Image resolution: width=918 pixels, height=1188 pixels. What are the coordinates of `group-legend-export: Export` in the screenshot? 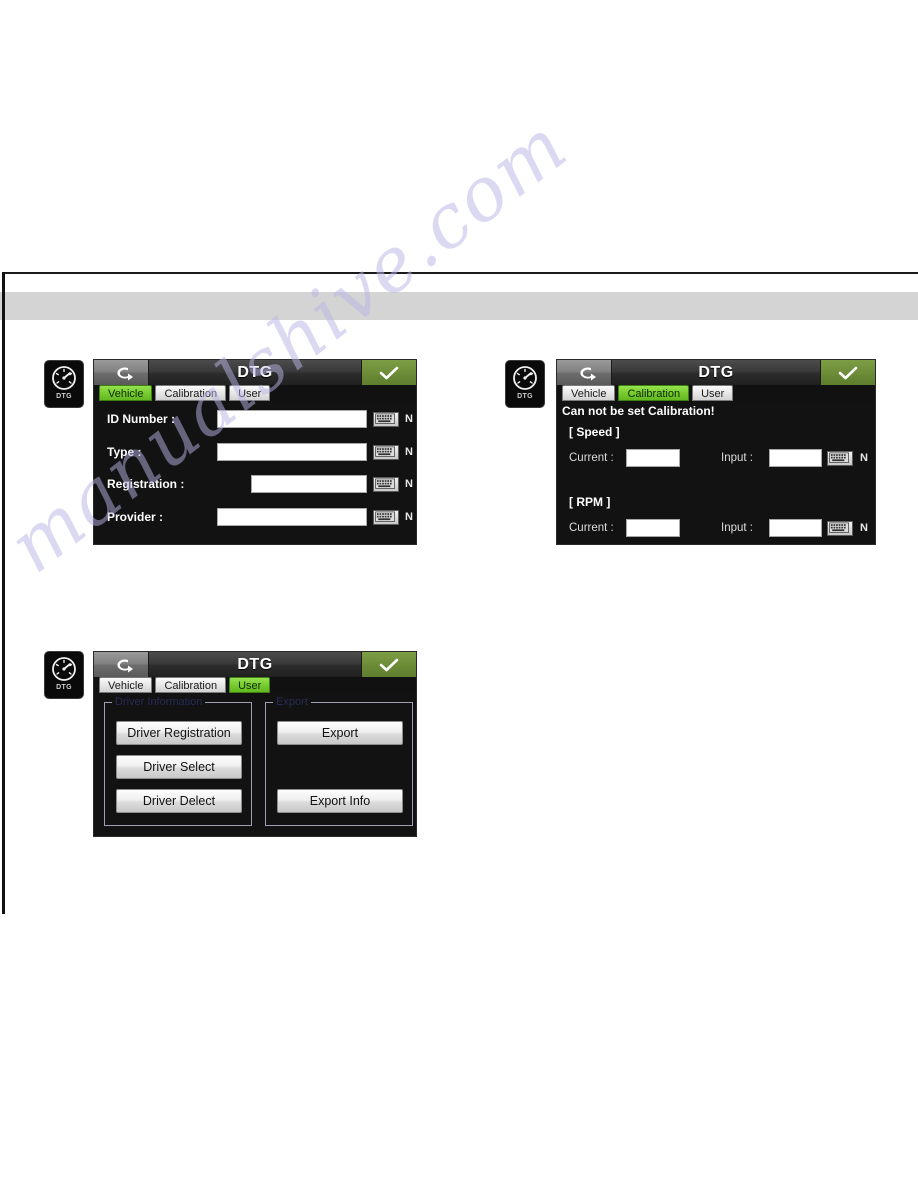 It's located at (292, 702).